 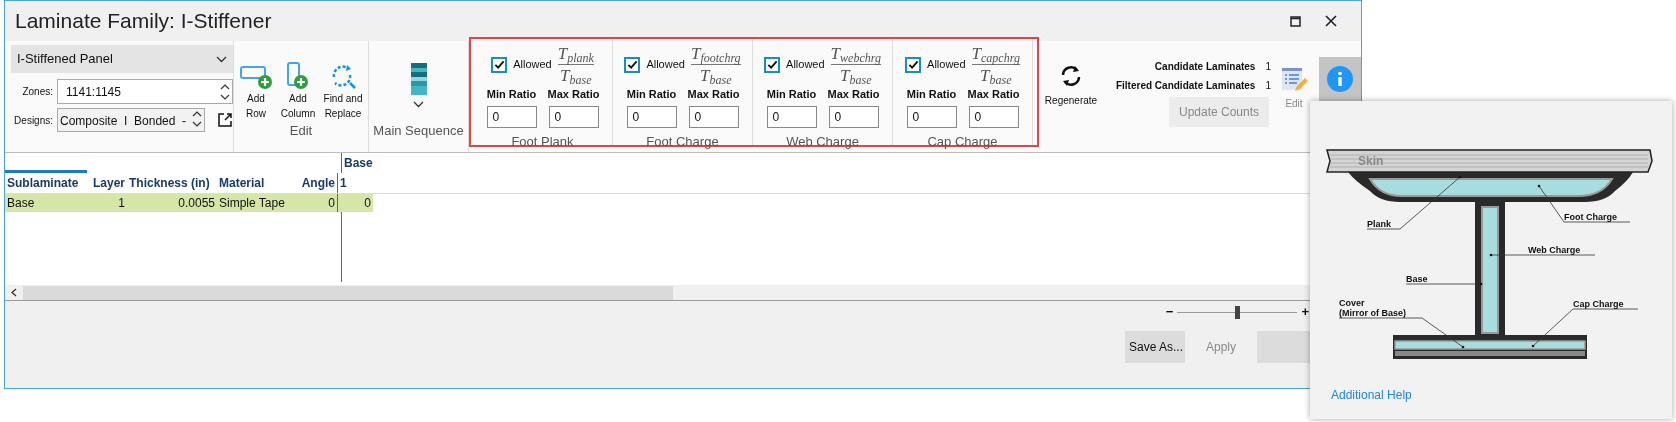 I want to click on diagram-label: Cover, so click(x=1352, y=303).